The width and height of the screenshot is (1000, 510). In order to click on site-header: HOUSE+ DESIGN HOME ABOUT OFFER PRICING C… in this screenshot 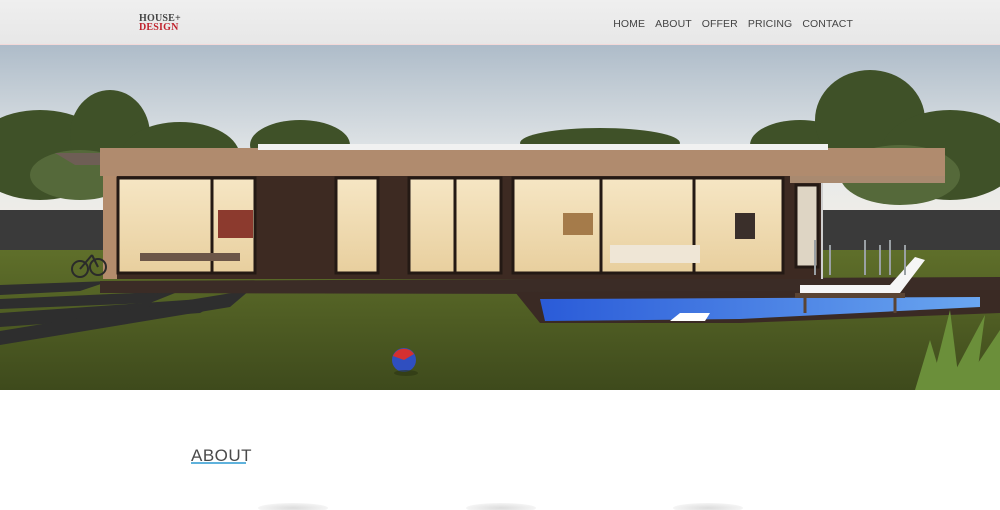, I will do `click(500, 22)`.